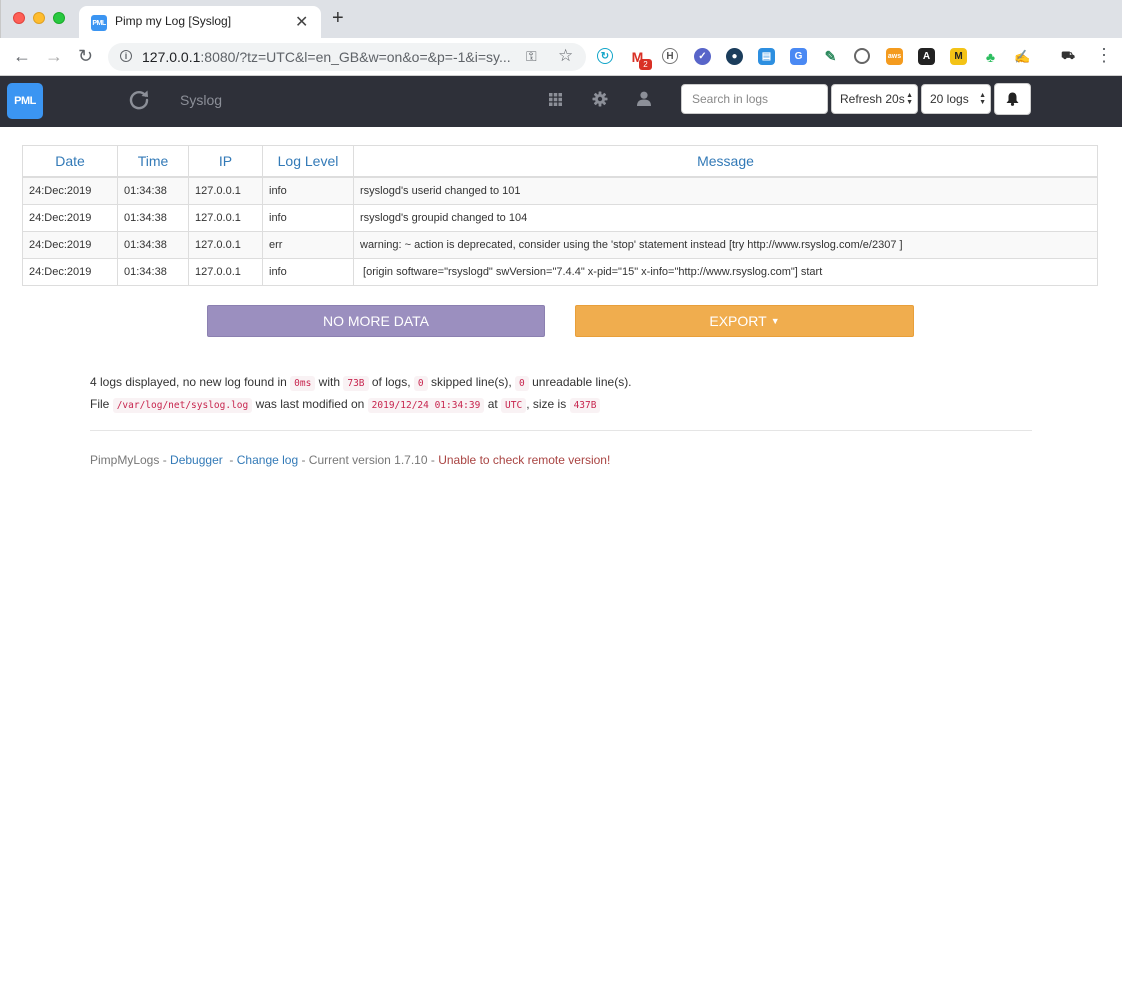 Image resolution: width=1122 pixels, height=1008 pixels. I want to click on app-navbar: PML Syslog Refresh 20s ▲▼ 20 logs ▲▼, so click(561, 101).